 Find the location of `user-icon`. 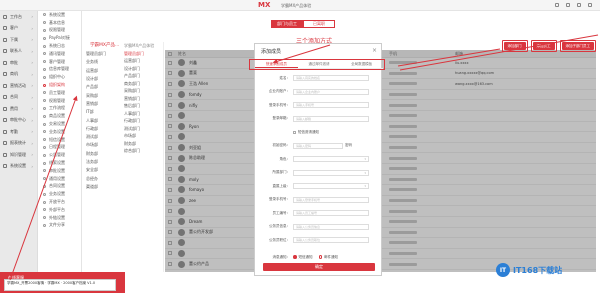

user-icon is located at coordinates (590, 5).